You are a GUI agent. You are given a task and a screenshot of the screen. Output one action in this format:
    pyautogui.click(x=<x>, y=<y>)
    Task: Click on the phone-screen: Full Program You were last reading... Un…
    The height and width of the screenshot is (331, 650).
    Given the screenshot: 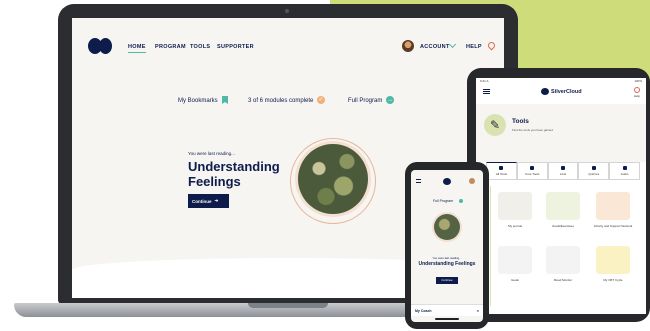 What is the action you would take?
    pyautogui.click(x=447, y=246)
    